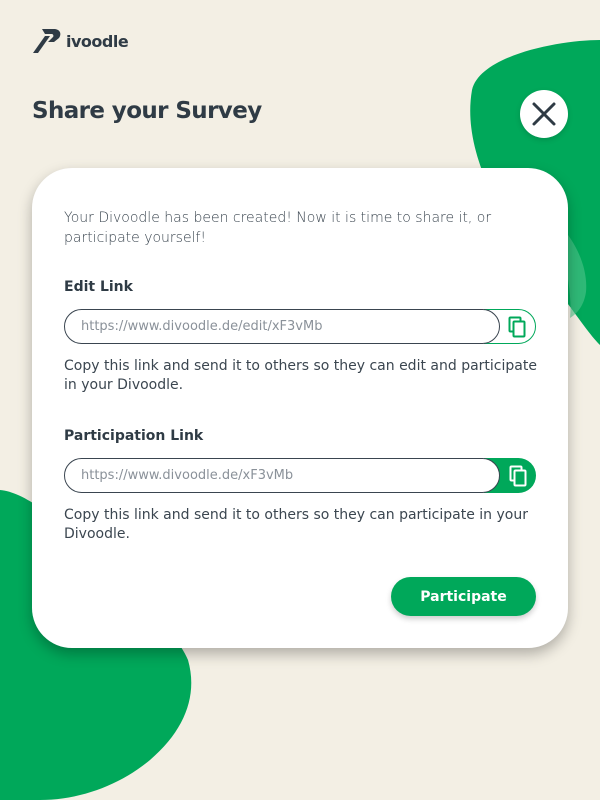 This screenshot has width=600, height=800. I want to click on participation-link-row, so click(300, 475).